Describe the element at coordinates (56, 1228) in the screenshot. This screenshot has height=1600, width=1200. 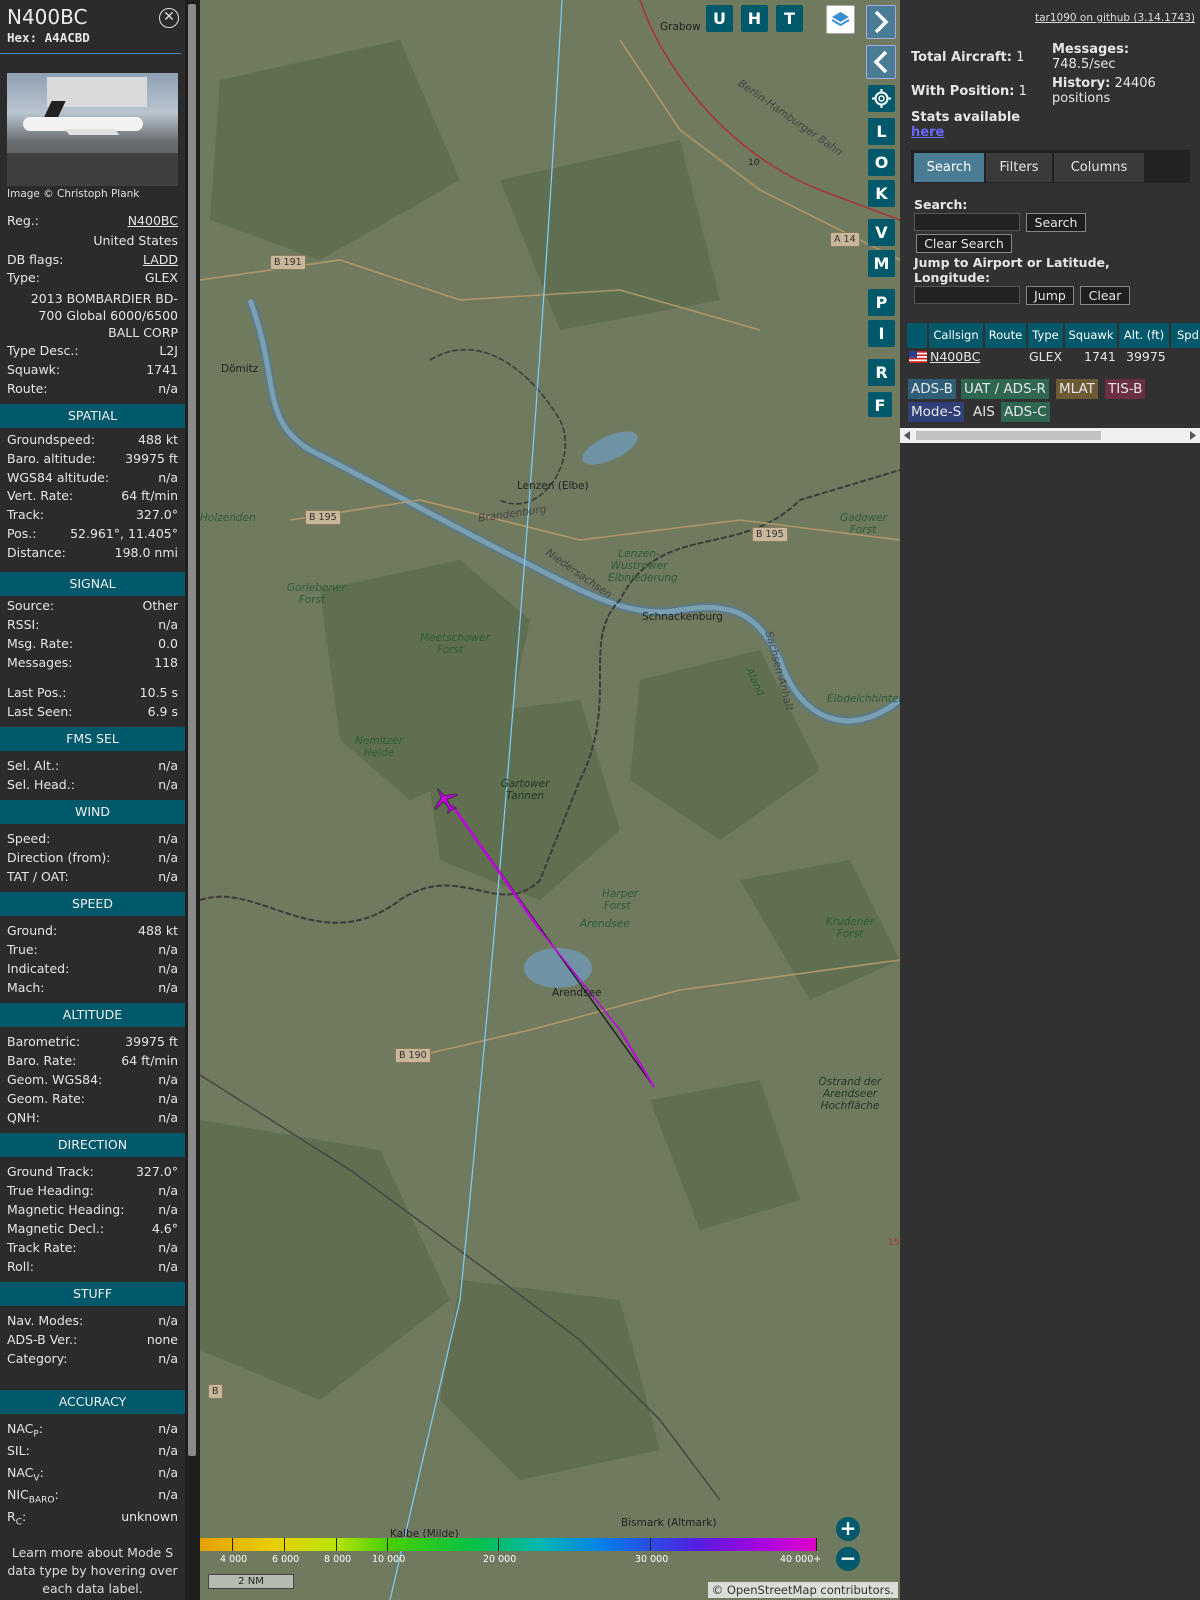
I see `info-label: Magnetic Decl.:` at that location.